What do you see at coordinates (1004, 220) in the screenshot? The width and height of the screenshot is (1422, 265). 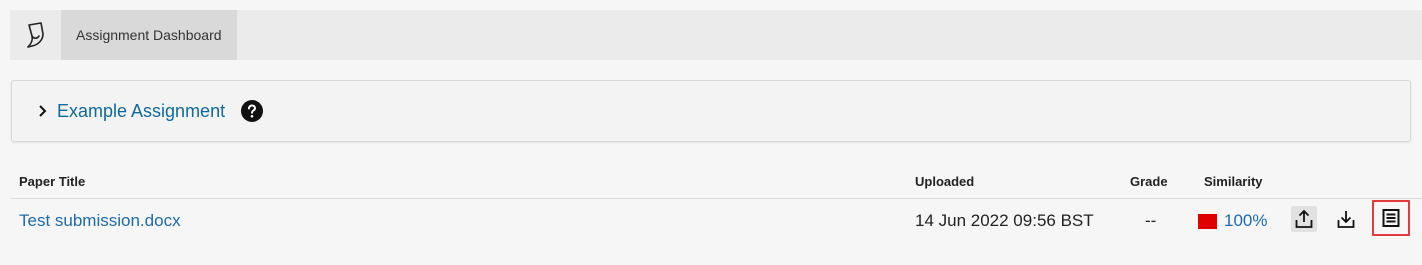 I see `uploaded-date: 14 Jun 2022 09:56 BST` at bounding box center [1004, 220].